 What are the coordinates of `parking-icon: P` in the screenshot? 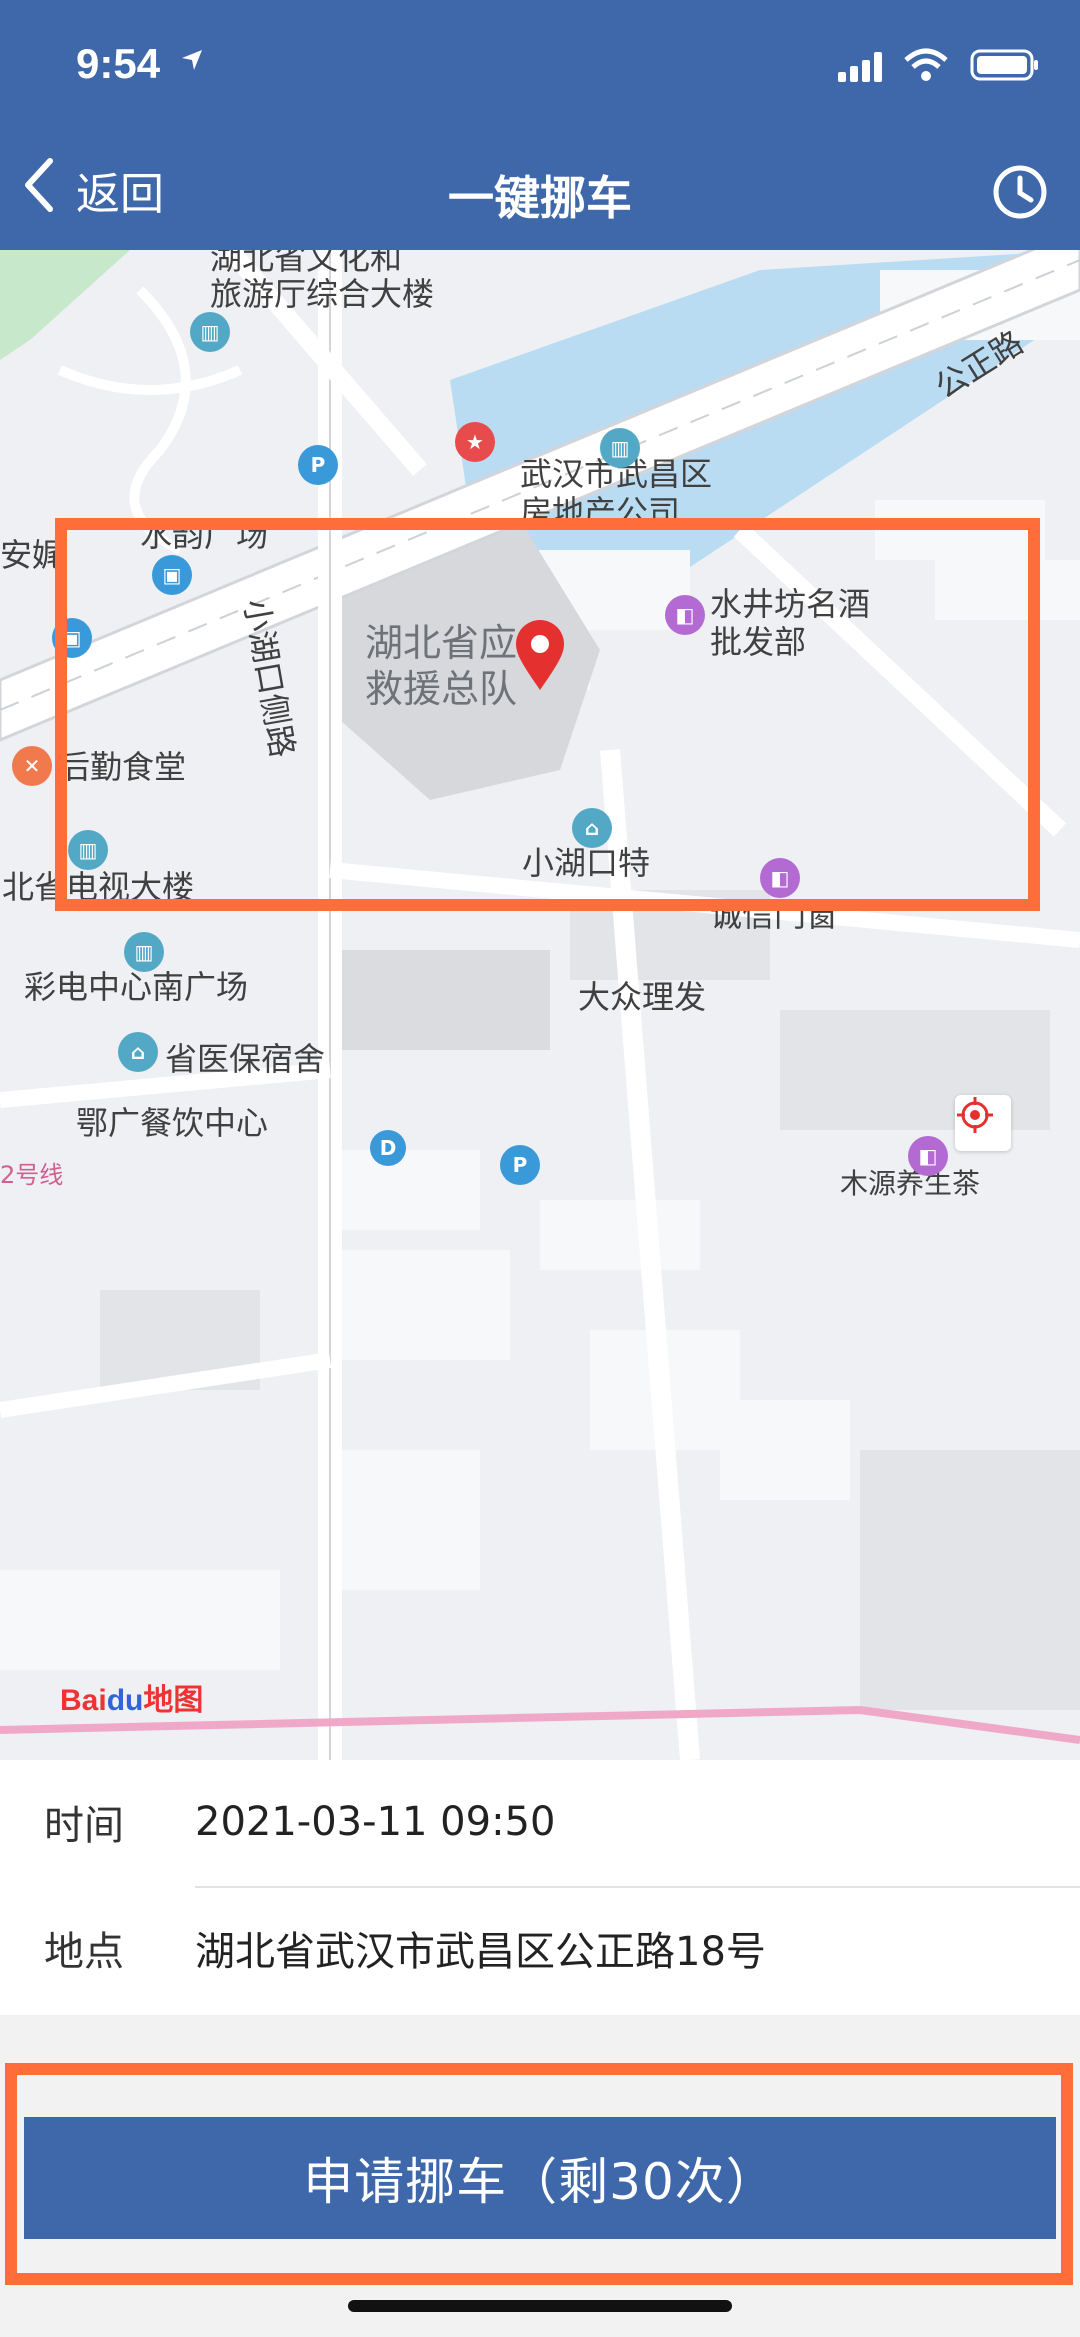 It's located at (318, 465).